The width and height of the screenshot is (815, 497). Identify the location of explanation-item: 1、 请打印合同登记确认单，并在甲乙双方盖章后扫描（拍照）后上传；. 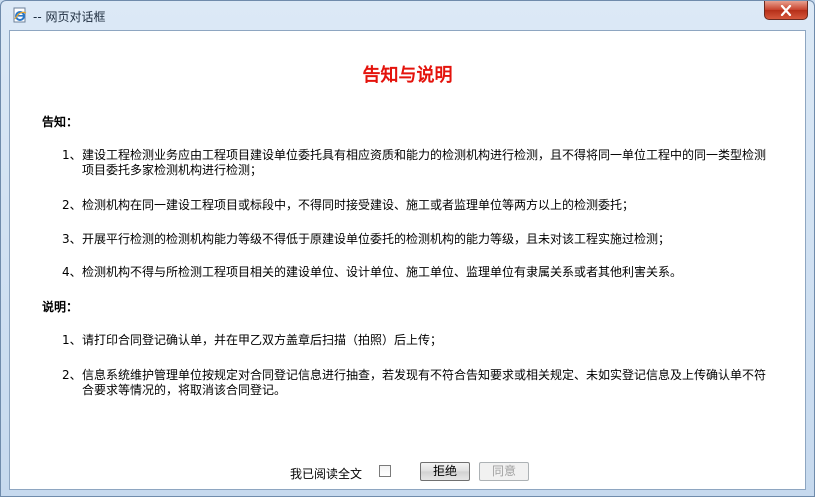
(419, 340).